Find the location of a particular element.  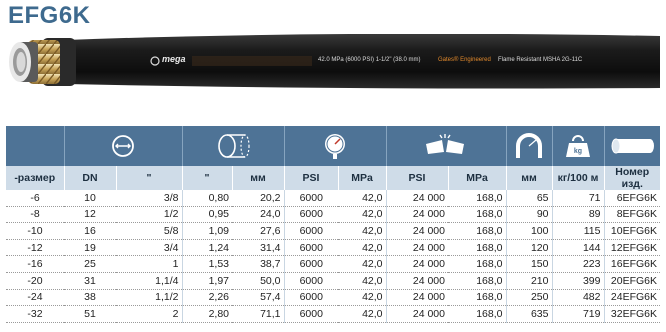

outer-diameter-icon-cell is located at coordinates (233, 146).